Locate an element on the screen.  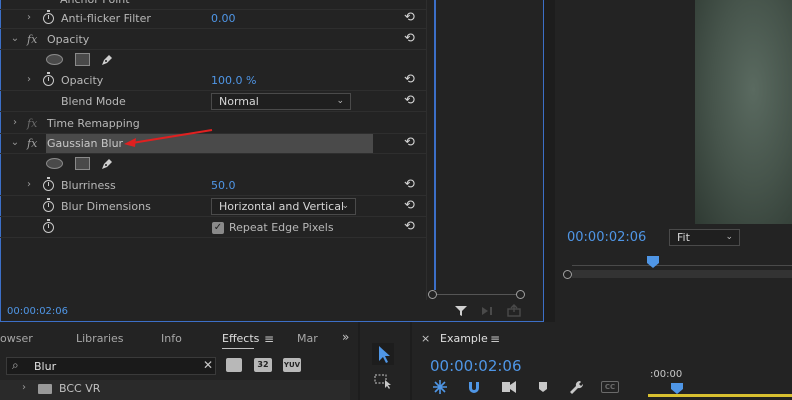
tab-markers: Mar is located at coordinates (307, 338).